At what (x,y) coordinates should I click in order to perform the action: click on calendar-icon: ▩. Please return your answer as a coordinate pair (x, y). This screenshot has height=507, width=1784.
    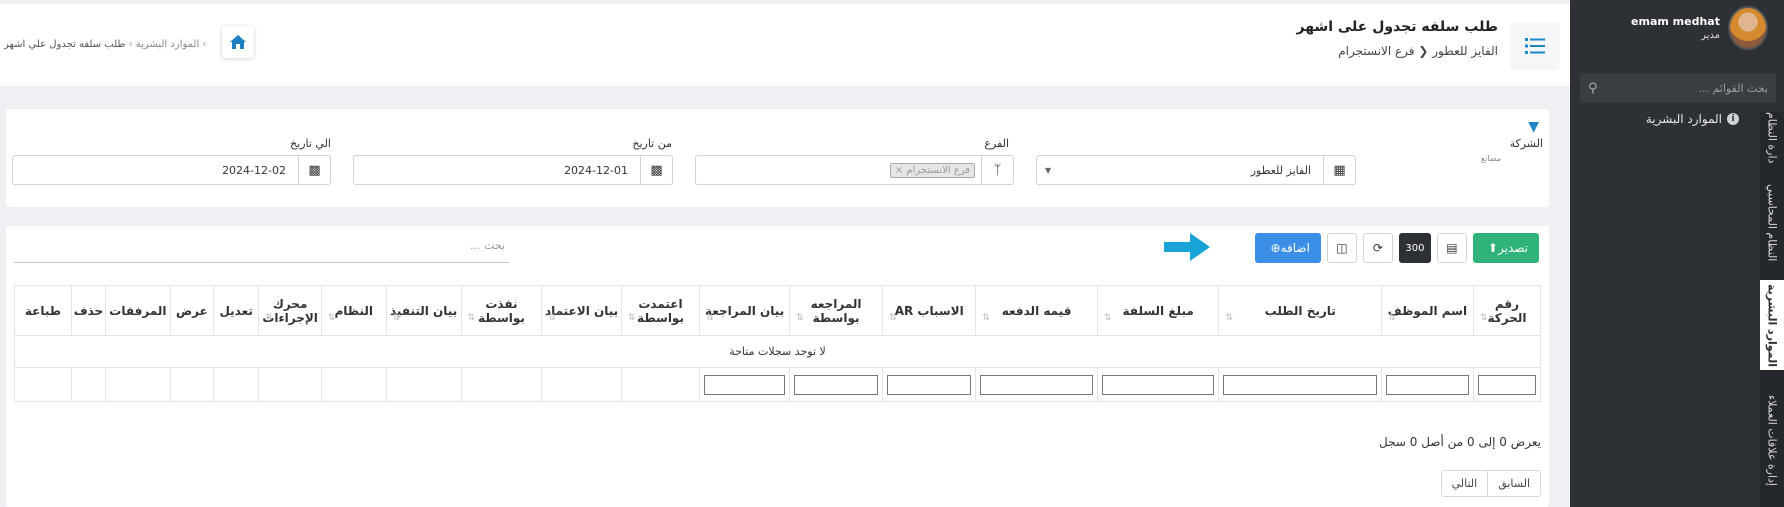
    Looking at the image, I should click on (656, 170).